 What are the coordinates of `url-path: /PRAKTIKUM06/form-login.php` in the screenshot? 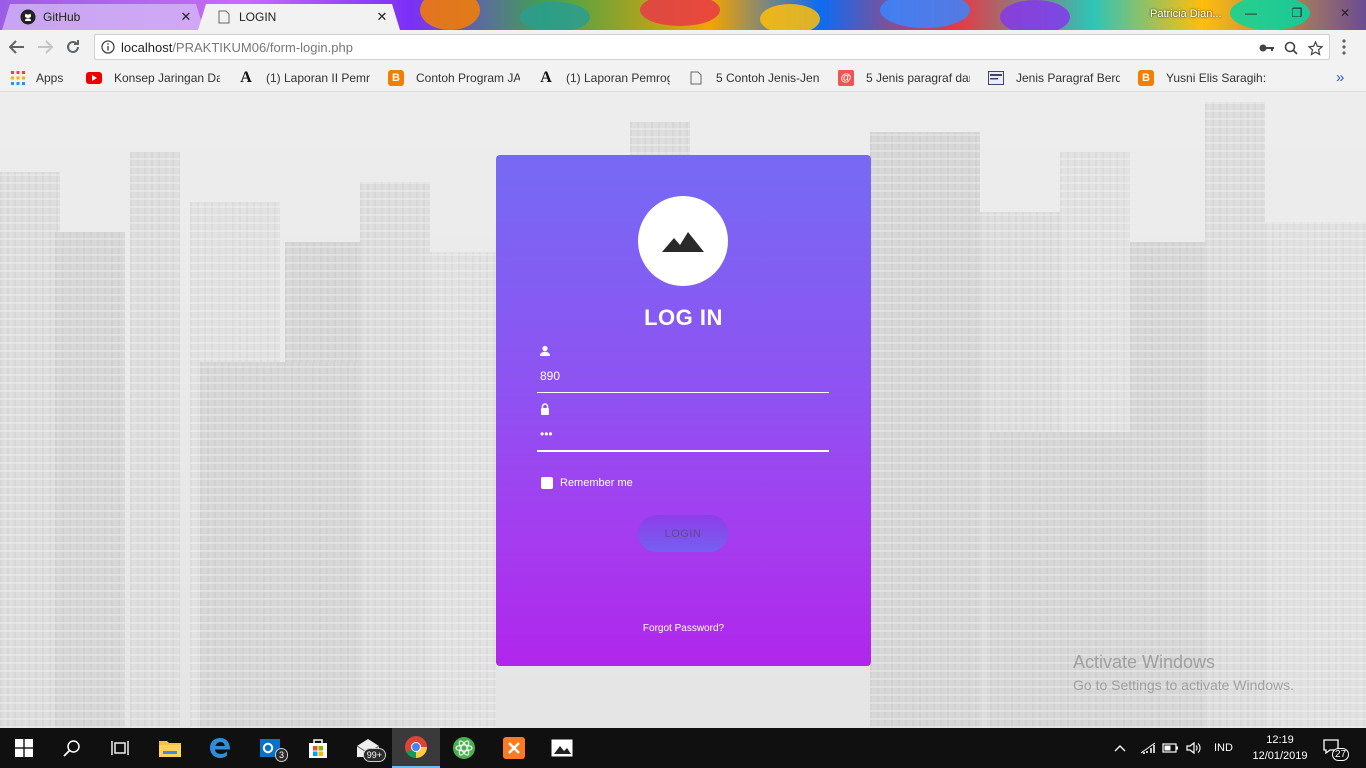 It's located at (262, 47).